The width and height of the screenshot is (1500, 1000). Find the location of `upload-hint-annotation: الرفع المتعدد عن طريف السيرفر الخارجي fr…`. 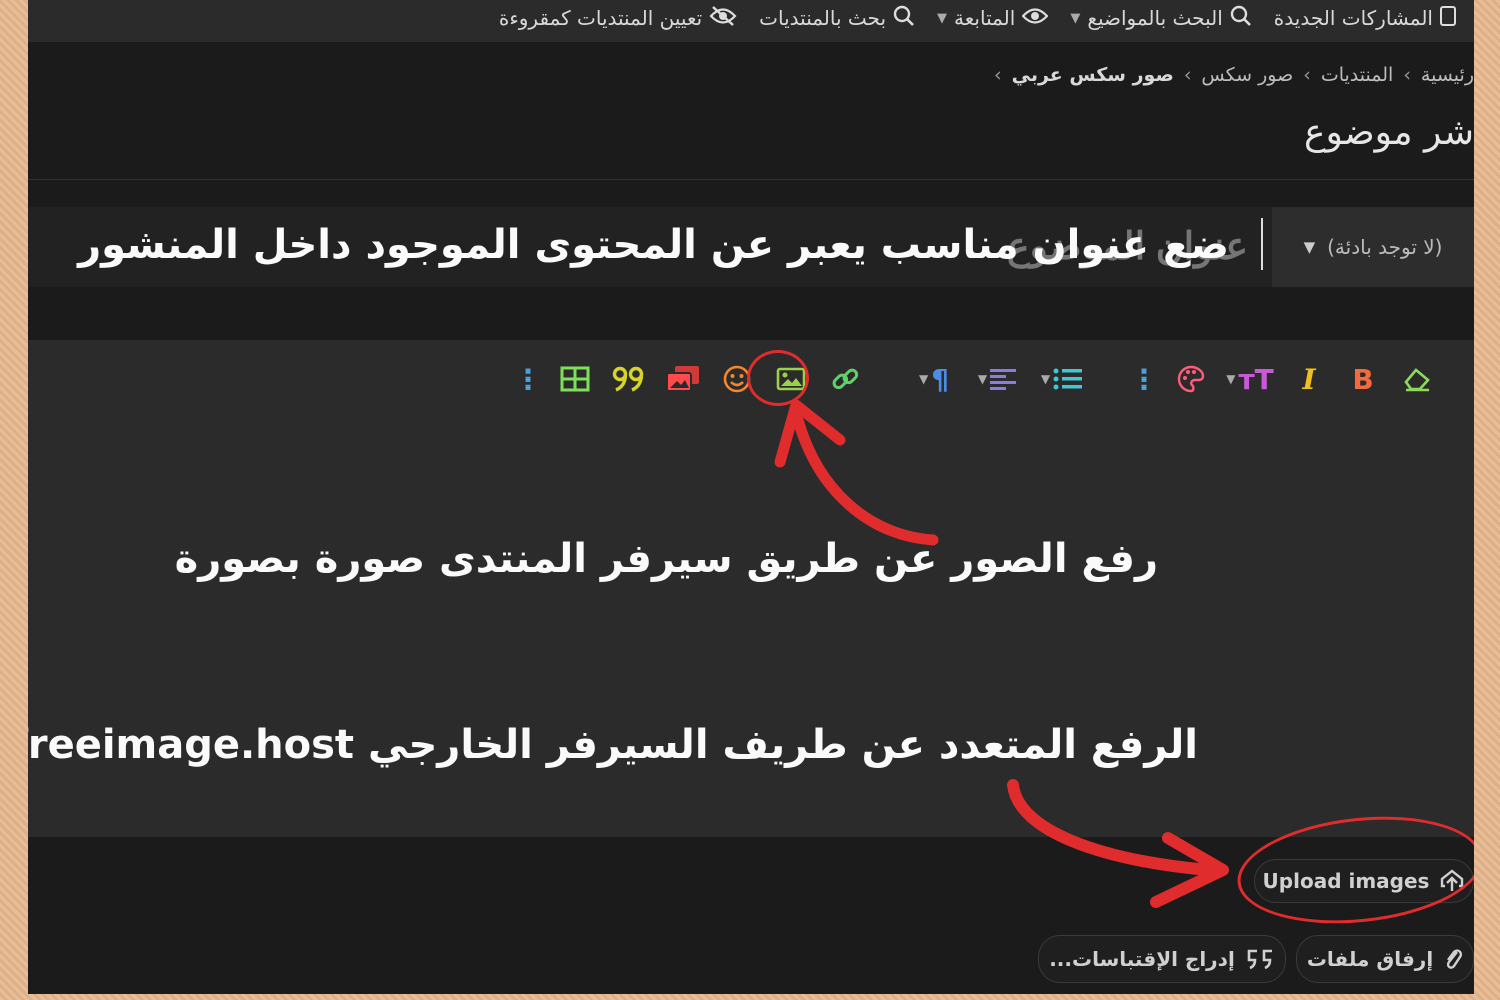

upload-hint-annotation: الرفع المتعدد عن طريف السيرفر الخارجي fr… is located at coordinates (613, 745).